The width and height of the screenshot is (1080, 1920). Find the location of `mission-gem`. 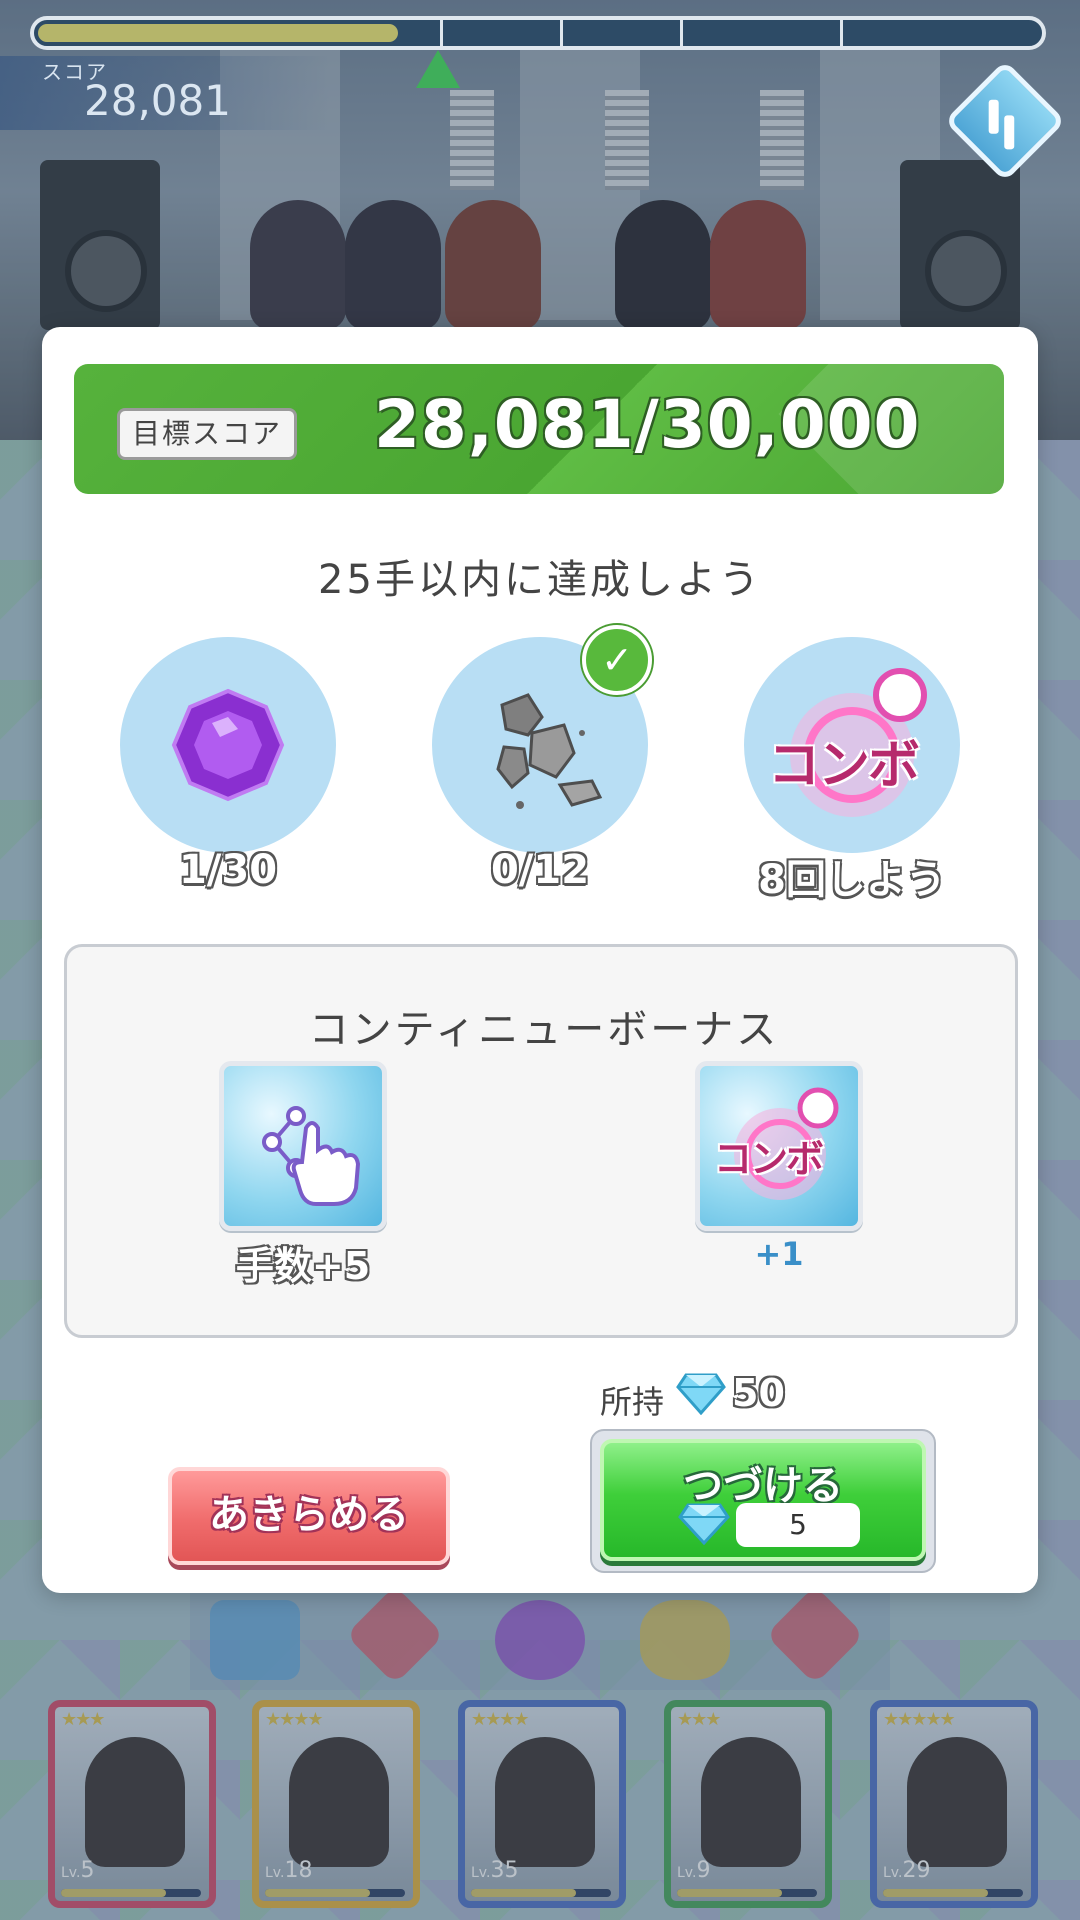

mission-gem is located at coordinates (228, 745).